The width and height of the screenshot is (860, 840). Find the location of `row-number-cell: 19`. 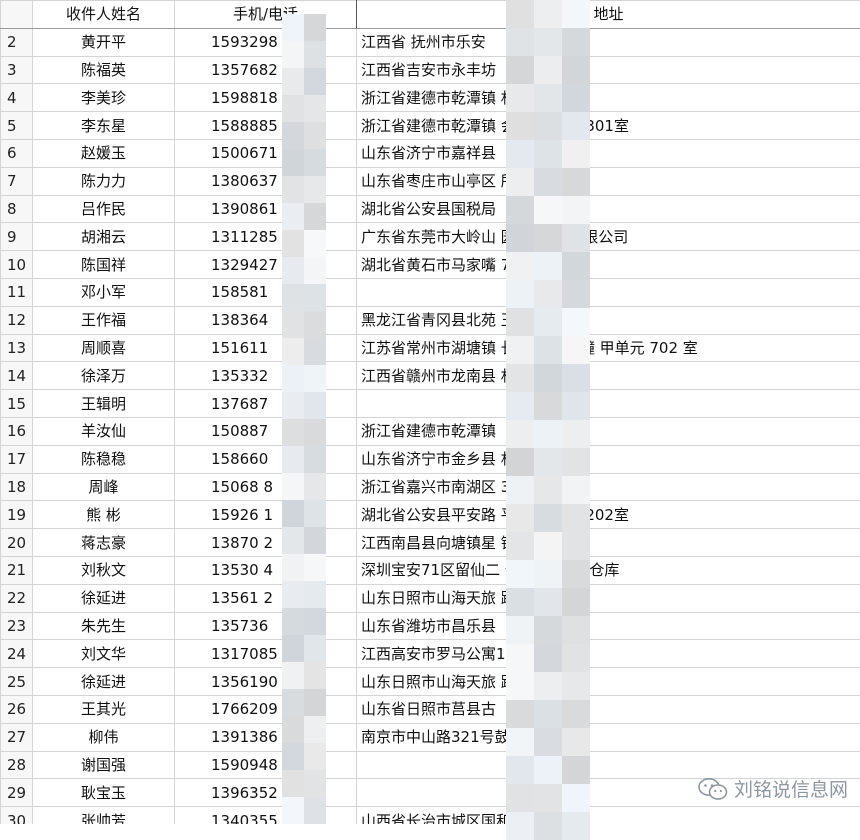

row-number-cell: 19 is located at coordinates (17, 515).